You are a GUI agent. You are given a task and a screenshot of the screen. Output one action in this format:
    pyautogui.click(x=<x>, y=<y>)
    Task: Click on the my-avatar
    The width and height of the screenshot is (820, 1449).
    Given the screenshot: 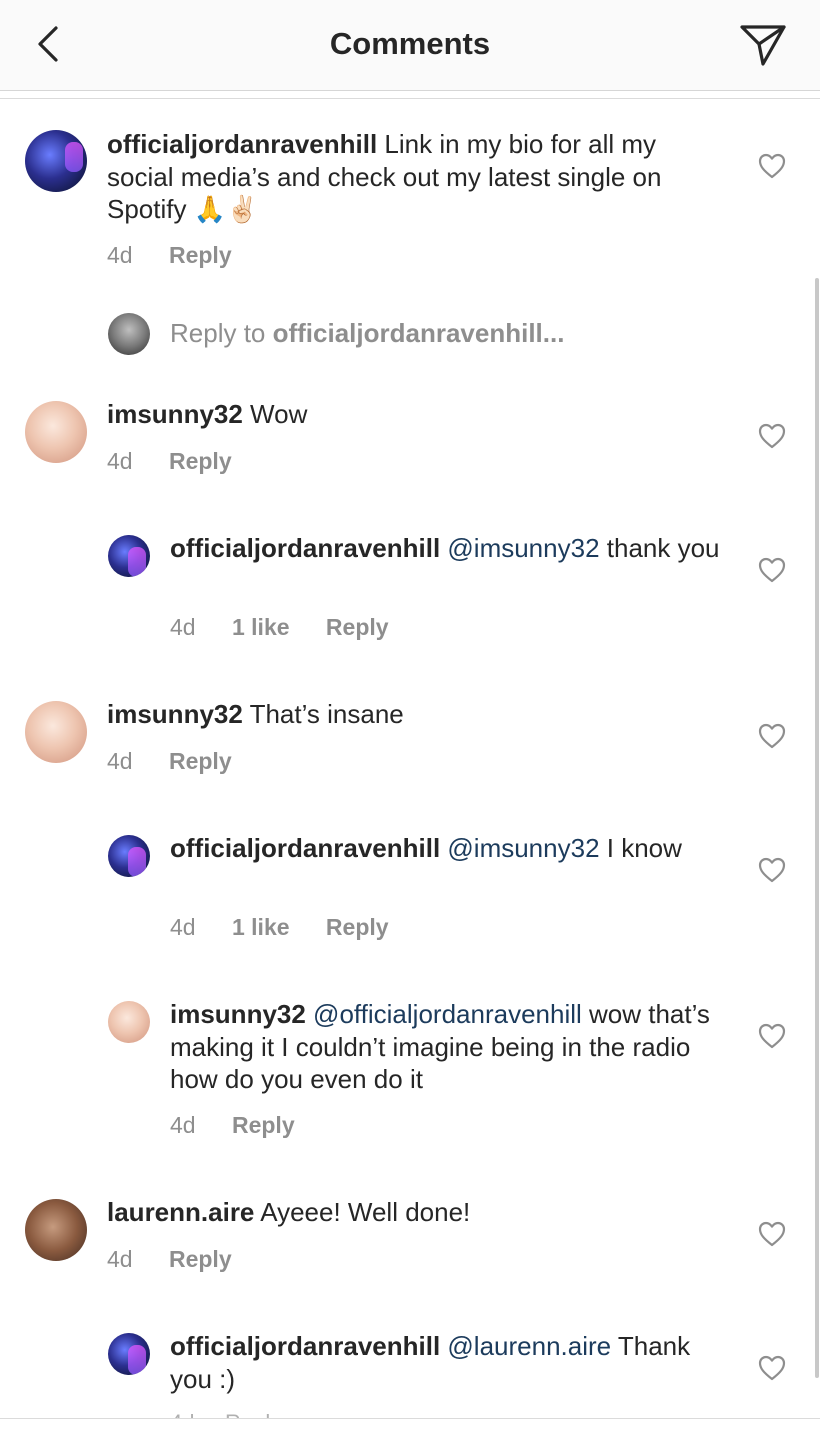 What is the action you would take?
    pyautogui.click(x=129, y=334)
    